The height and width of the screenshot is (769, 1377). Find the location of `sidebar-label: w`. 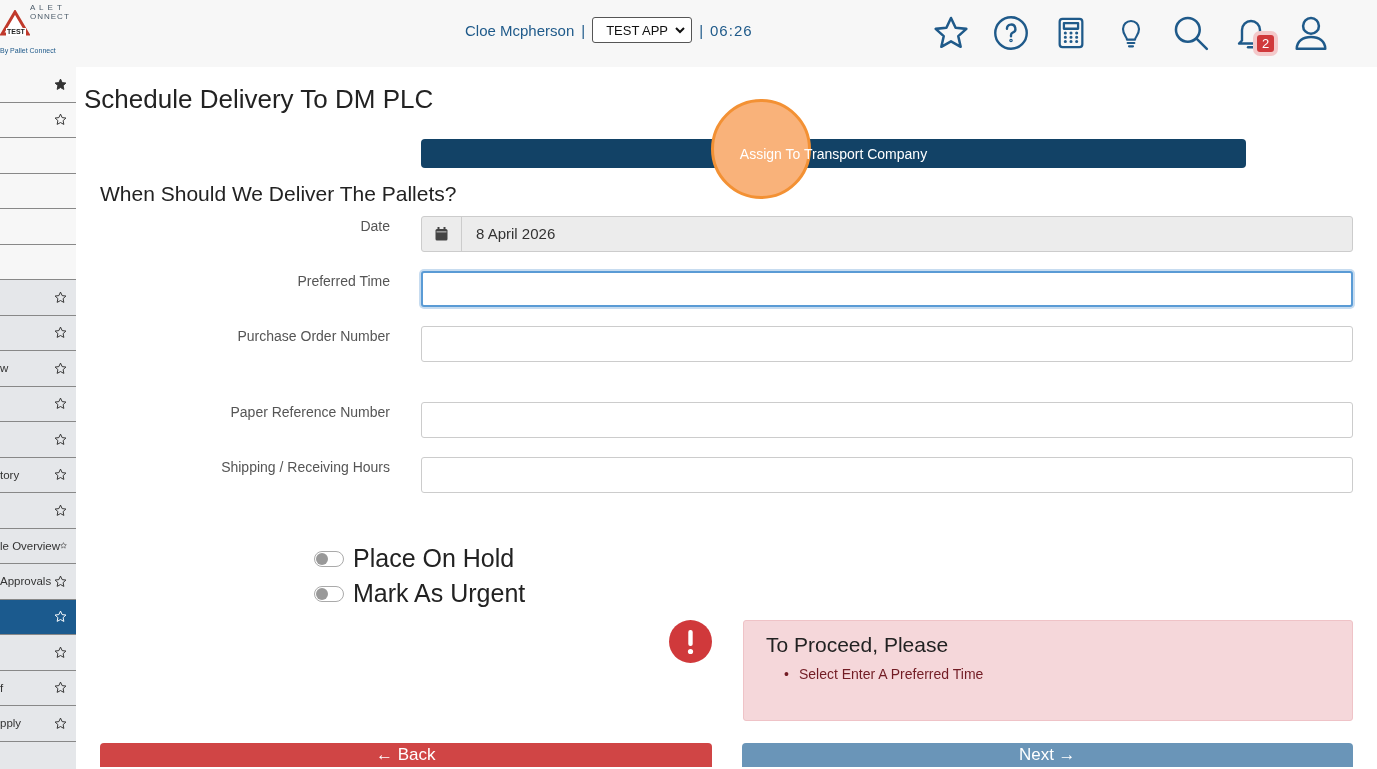

sidebar-label: w is located at coordinates (4, 368).